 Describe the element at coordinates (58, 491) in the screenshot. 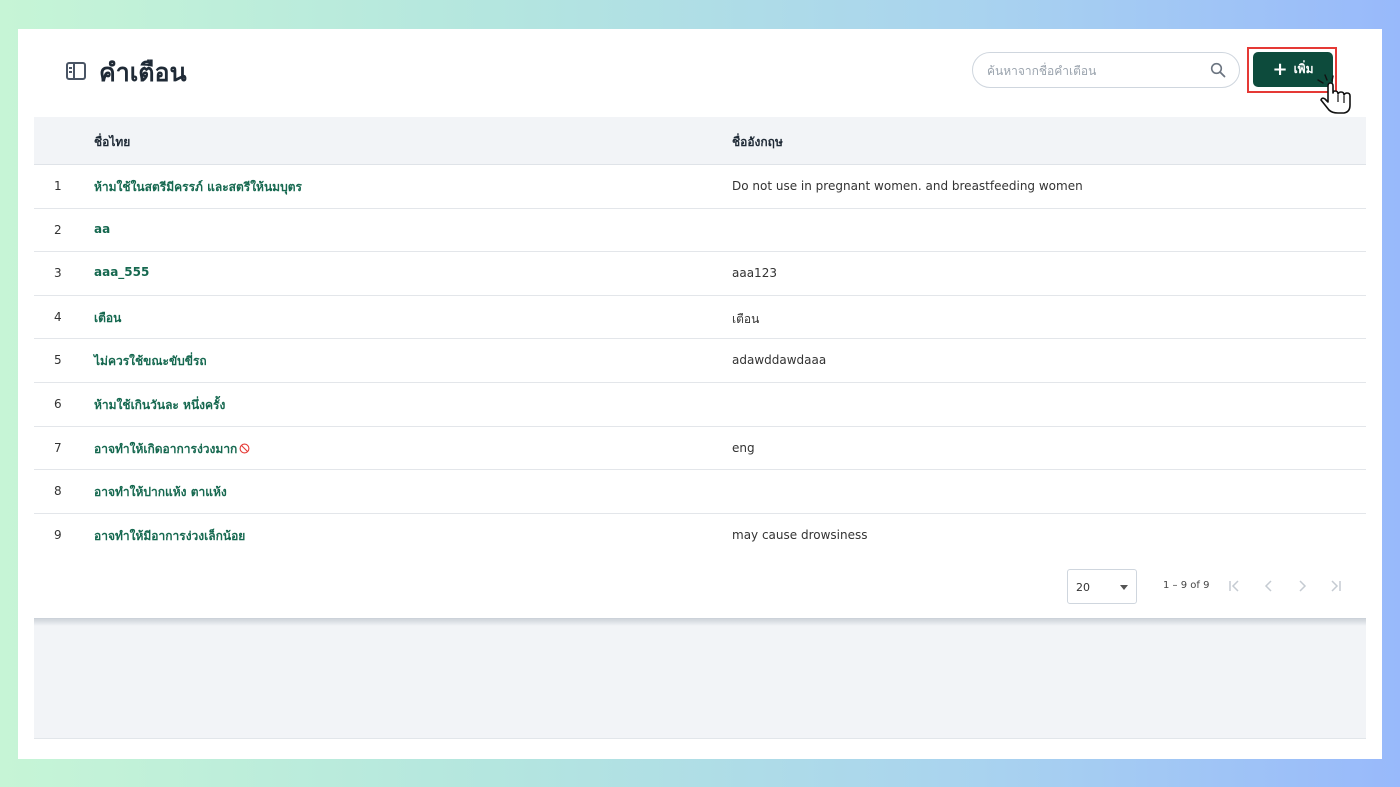

I see `row-number: 8` at that location.